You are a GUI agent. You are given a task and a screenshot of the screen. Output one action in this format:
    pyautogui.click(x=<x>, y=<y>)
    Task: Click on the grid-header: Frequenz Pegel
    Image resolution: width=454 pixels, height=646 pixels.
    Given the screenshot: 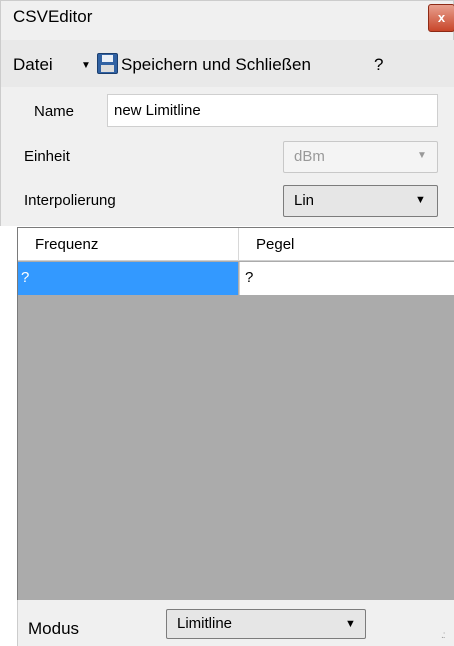 What is the action you would take?
    pyautogui.click(x=236, y=244)
    